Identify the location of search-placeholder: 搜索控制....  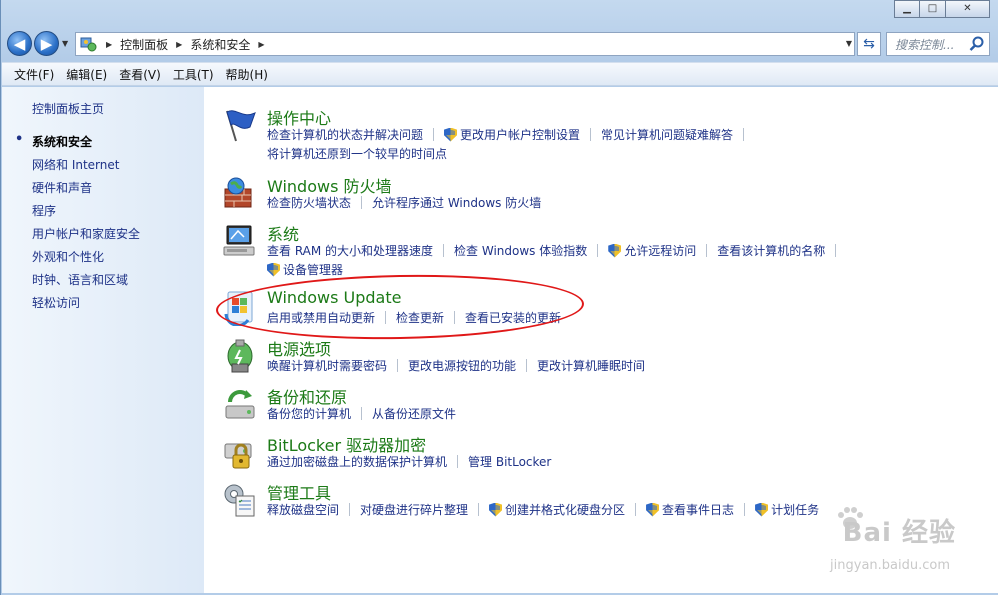
(925, 44).